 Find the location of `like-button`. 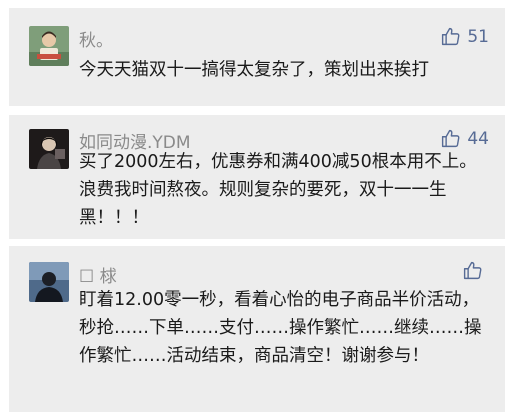

like-button is located at coordinates (475, 270).